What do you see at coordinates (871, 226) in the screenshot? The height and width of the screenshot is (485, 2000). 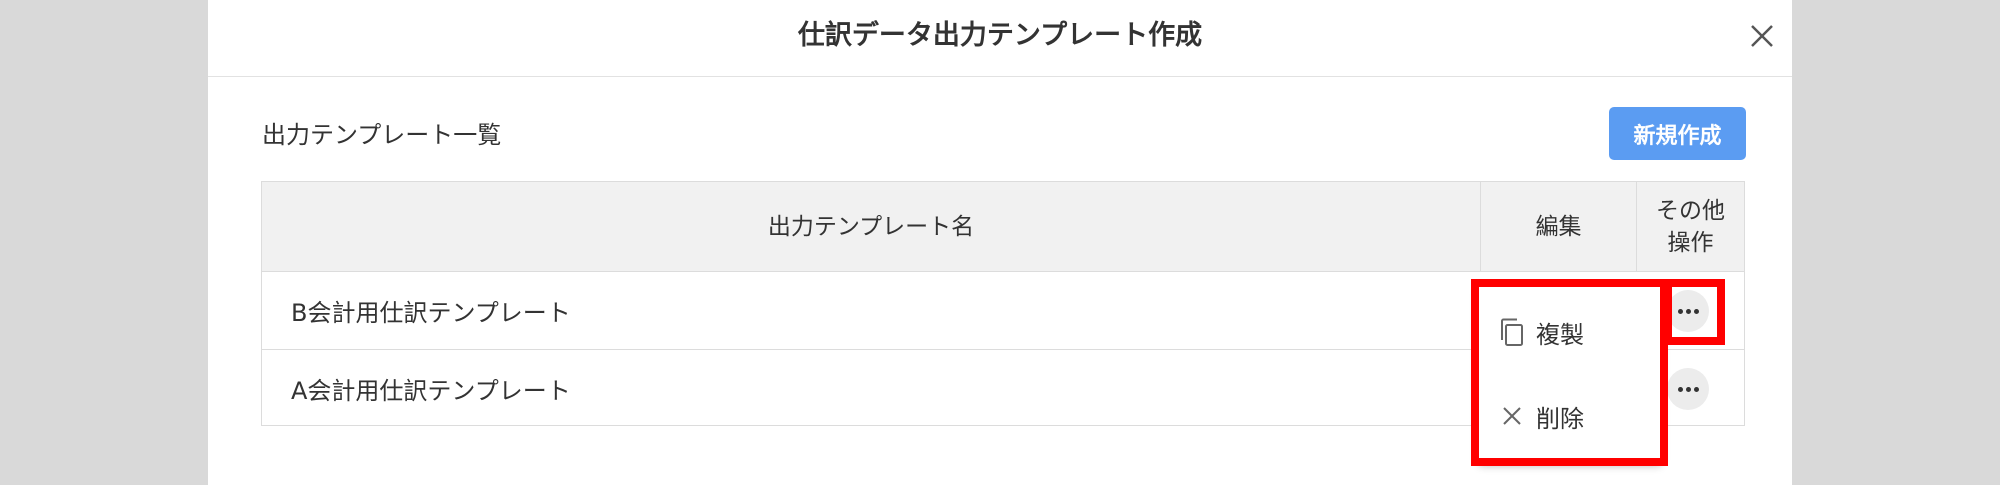 I see `column-header-name: 出力テンプレート名` at bounding box center [871, 226].